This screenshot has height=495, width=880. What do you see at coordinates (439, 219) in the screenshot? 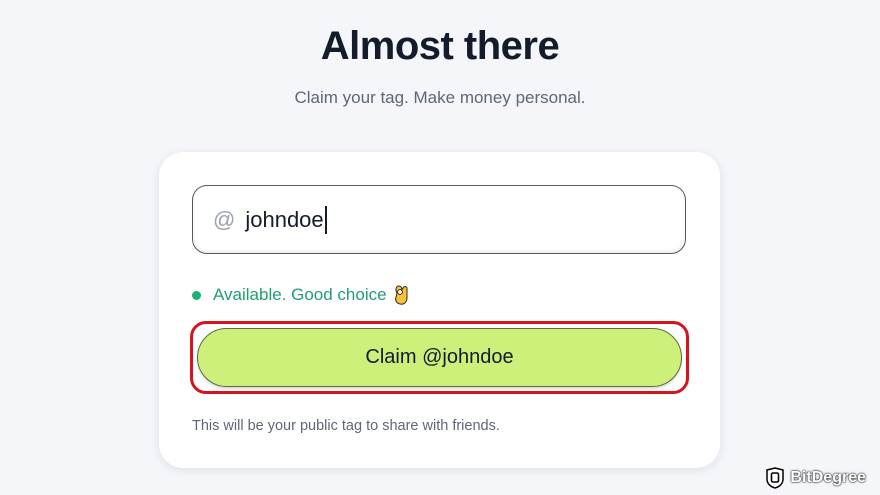
I see `tag-input: @ johndoe` at bounding box center [439, 219].